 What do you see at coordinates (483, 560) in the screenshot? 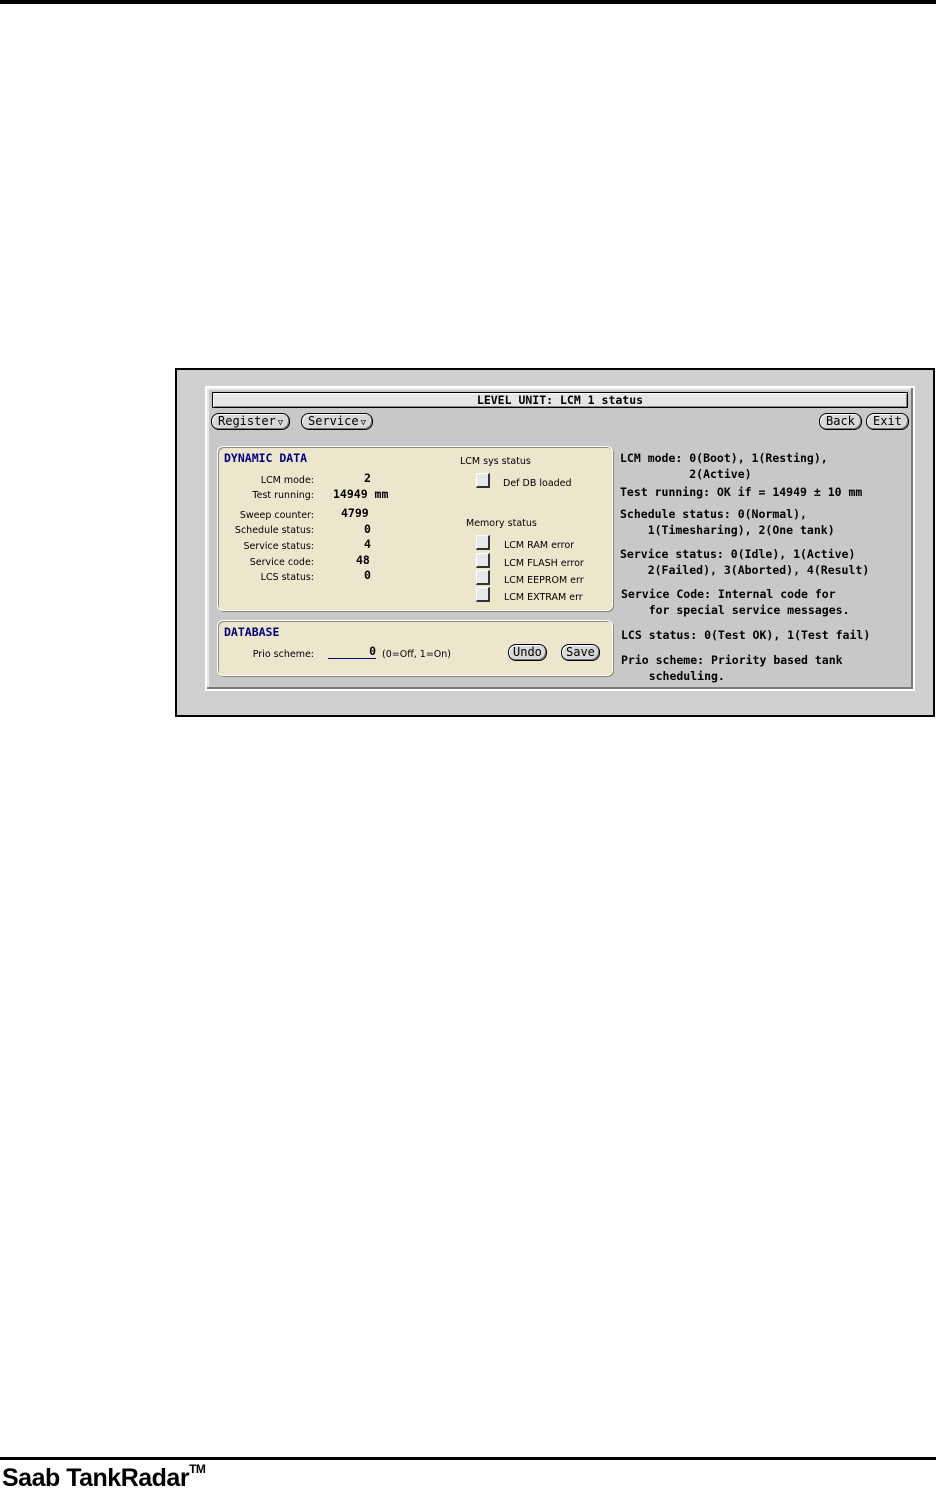
I see `lcm-flash-error-checkbox` at bounding box center [483, 560].